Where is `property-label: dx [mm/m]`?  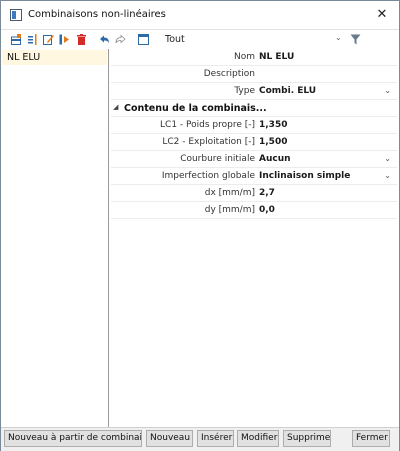 property-label: dx [mm/m] is located at coordinates (229, 193).